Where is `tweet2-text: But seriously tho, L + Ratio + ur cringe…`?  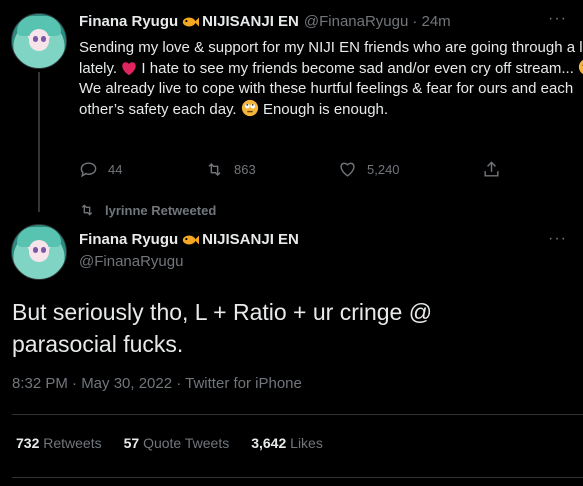
tweet2-text: But seriously tho, L + Ratio + ur cringe… is located at coordinates (222, 328).